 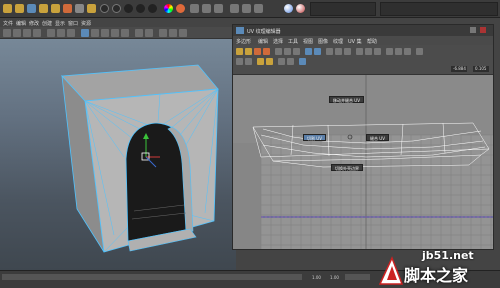 What do you see at coordinates (269, 61) in the screenshot?
I see `uv-relax-icon` at bounding box center [269, 61].